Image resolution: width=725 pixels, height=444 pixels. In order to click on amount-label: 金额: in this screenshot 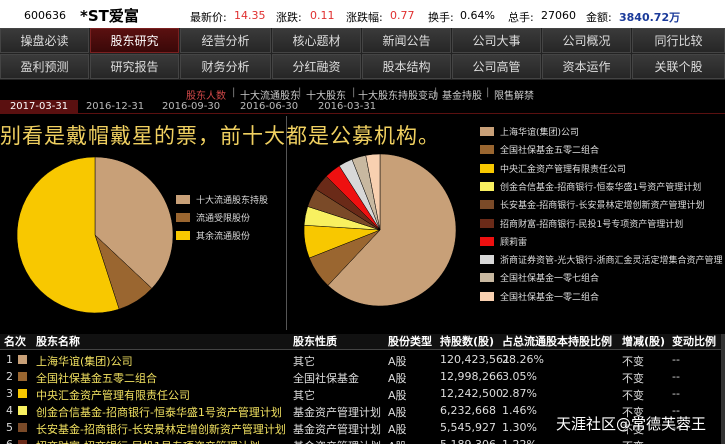, I will do `click(599, 17)`.